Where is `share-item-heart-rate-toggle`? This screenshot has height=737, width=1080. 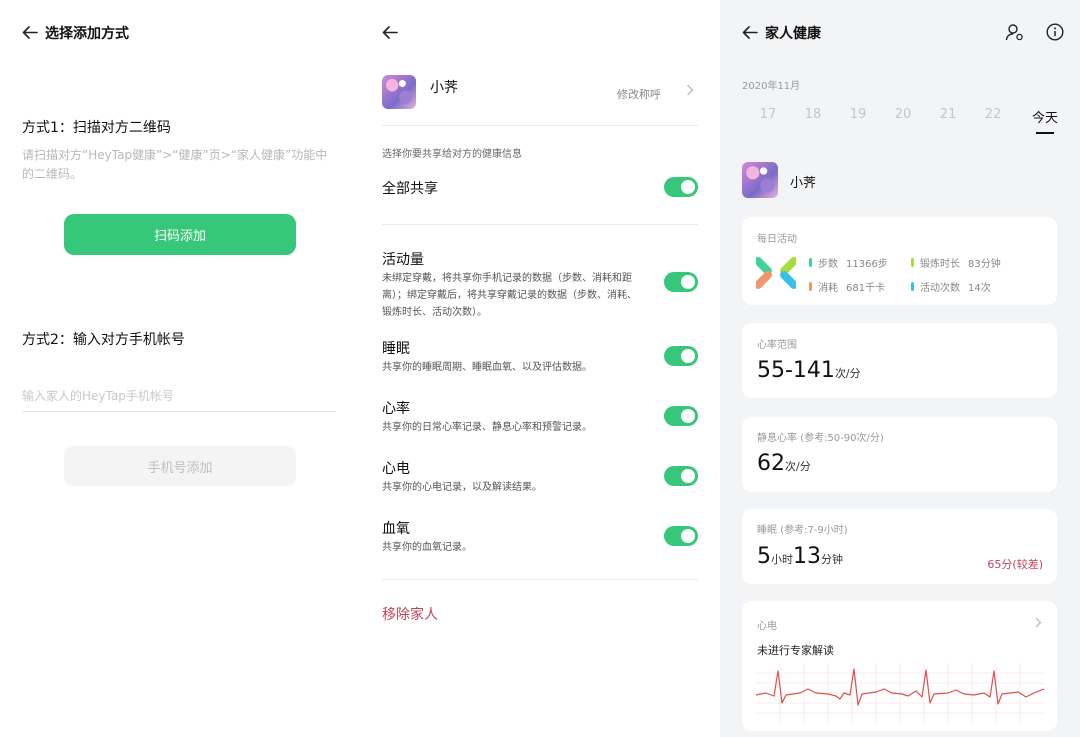 share-item-heart-rate-toggle is located at coordinates (681, 416).